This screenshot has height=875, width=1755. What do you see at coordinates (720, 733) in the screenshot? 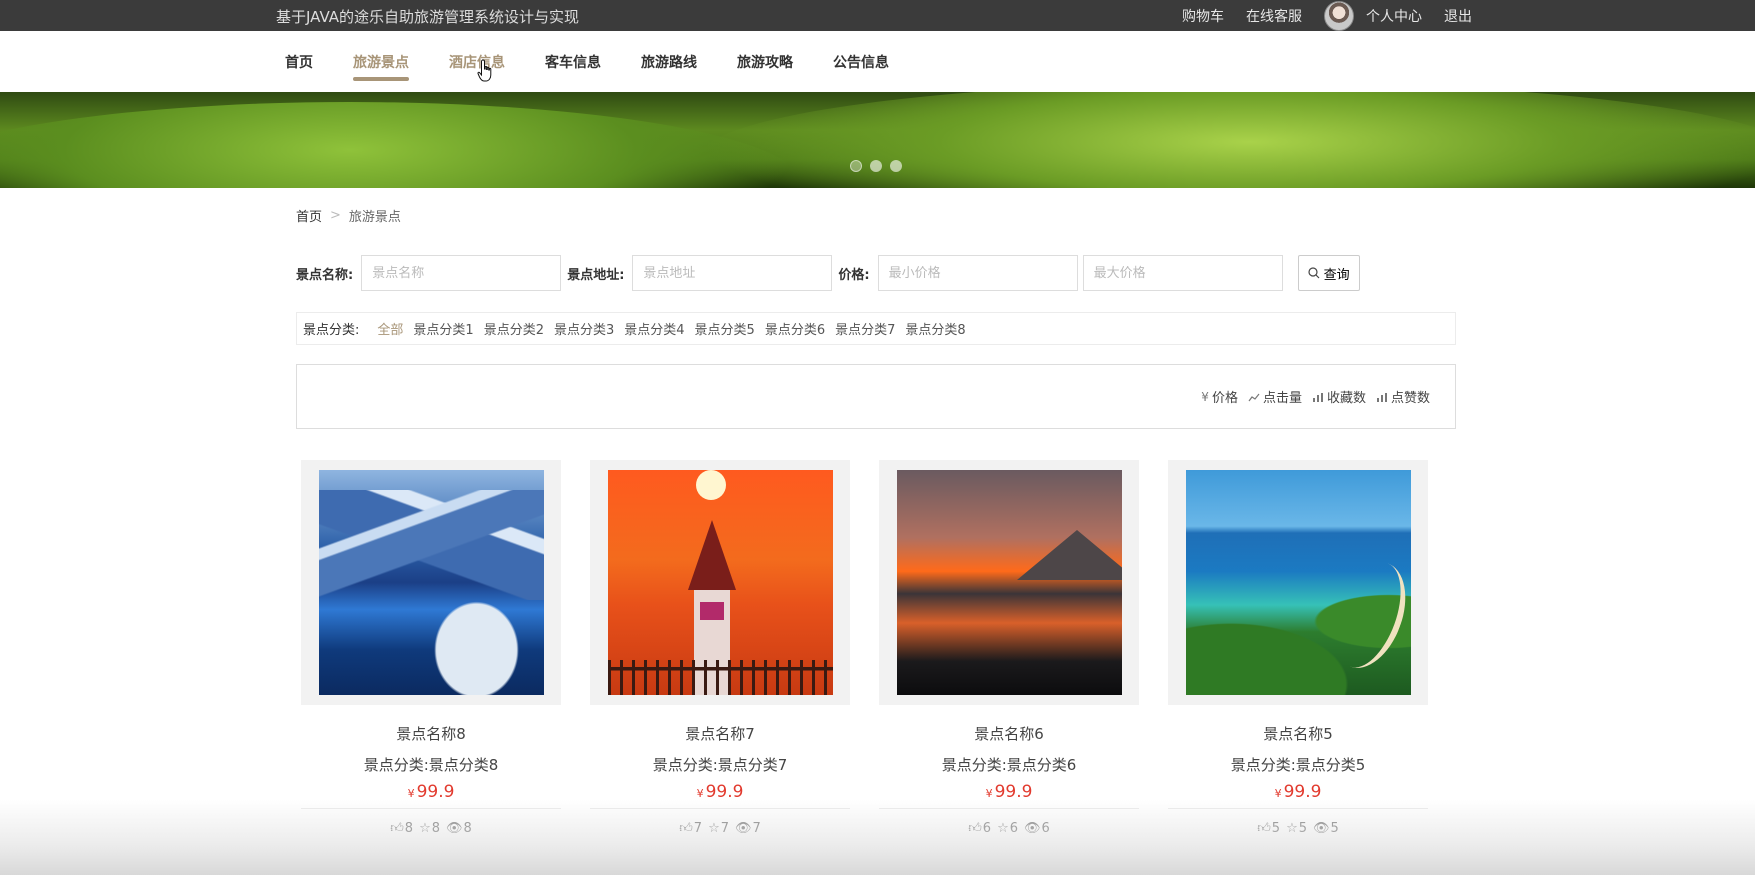
I see `attraction-name: 景点名称7` at bounding box center [720, 733].